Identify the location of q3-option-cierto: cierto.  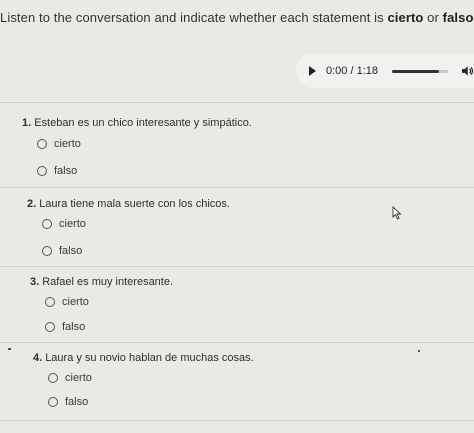
(67, 302).